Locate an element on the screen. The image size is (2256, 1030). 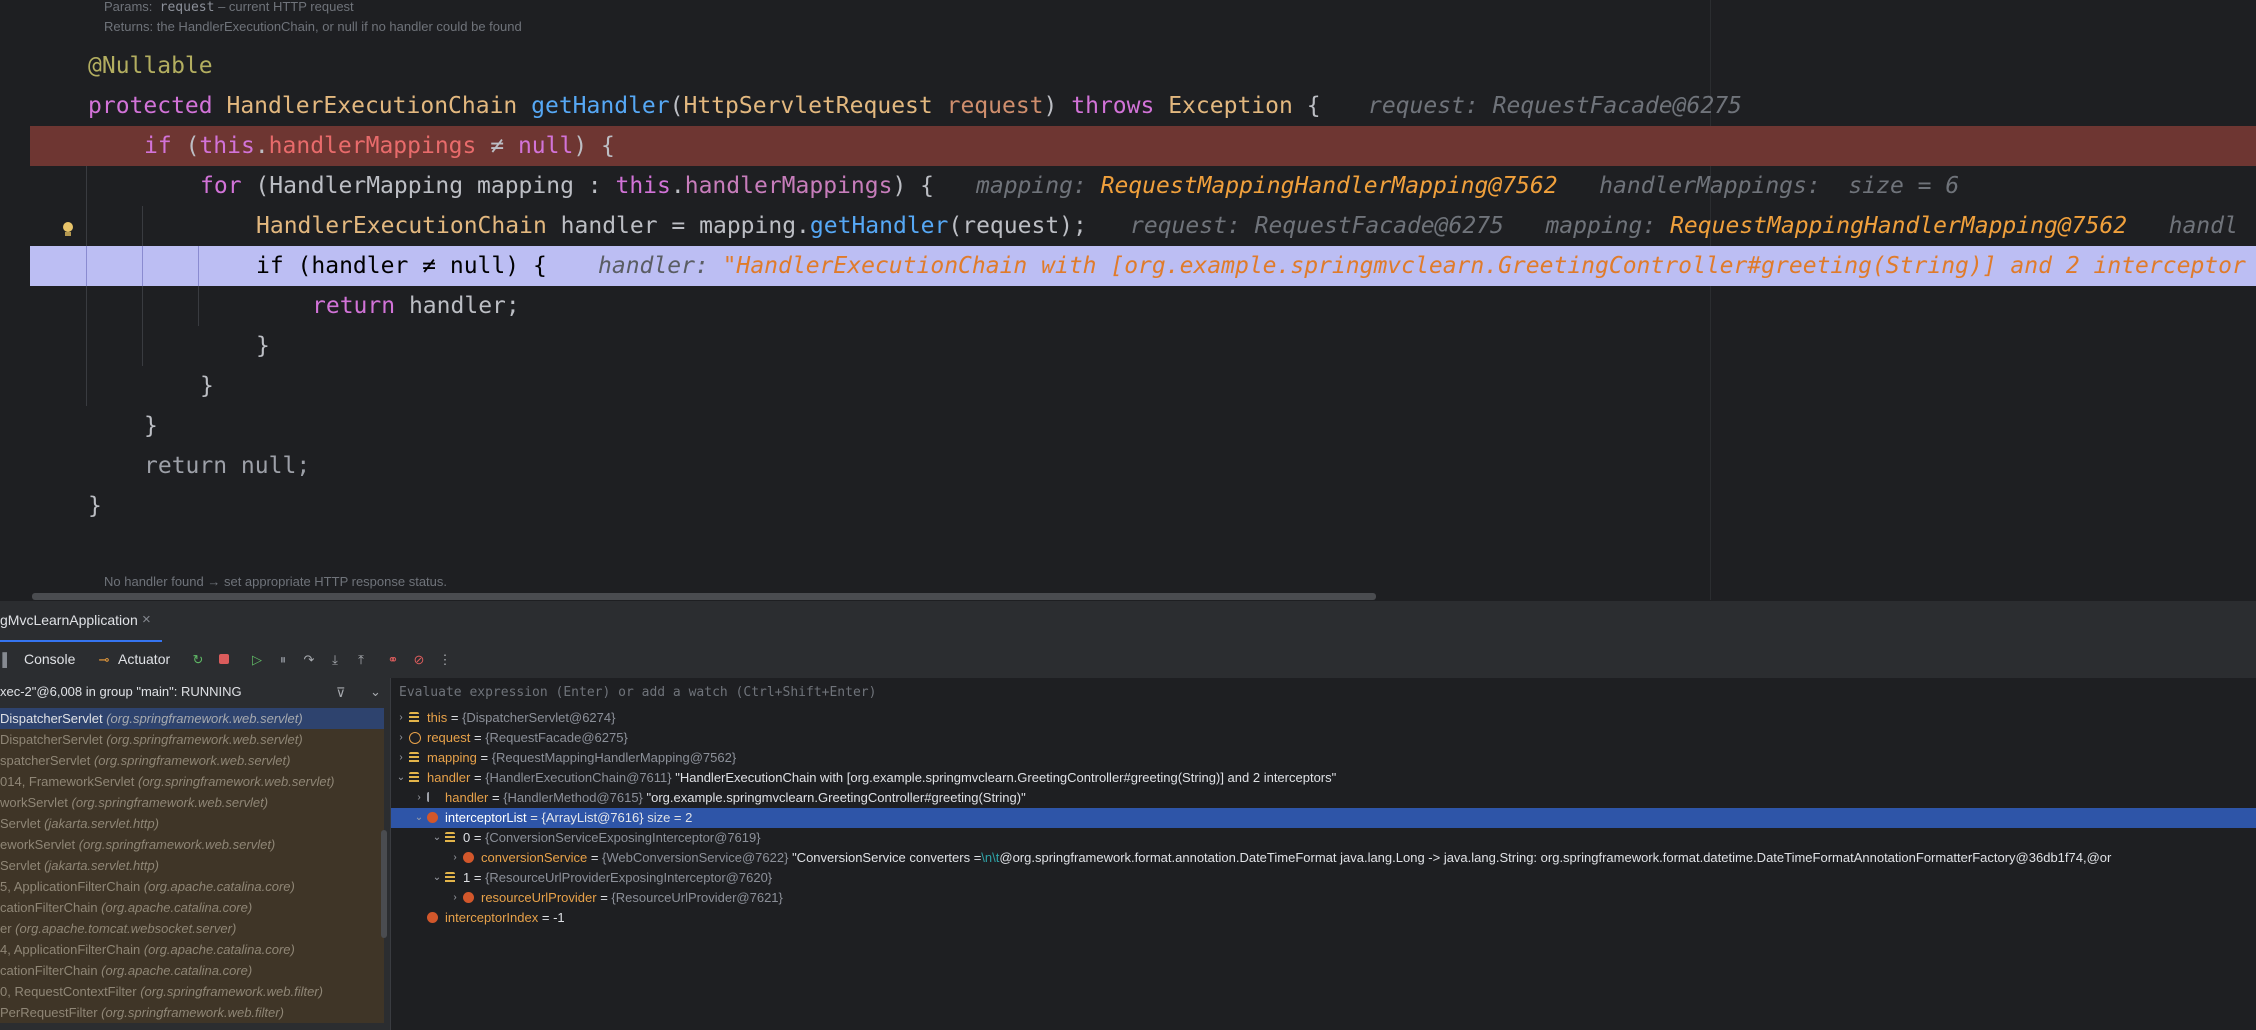
actuator-tab: Actuator is located at coordinates (144, 659).